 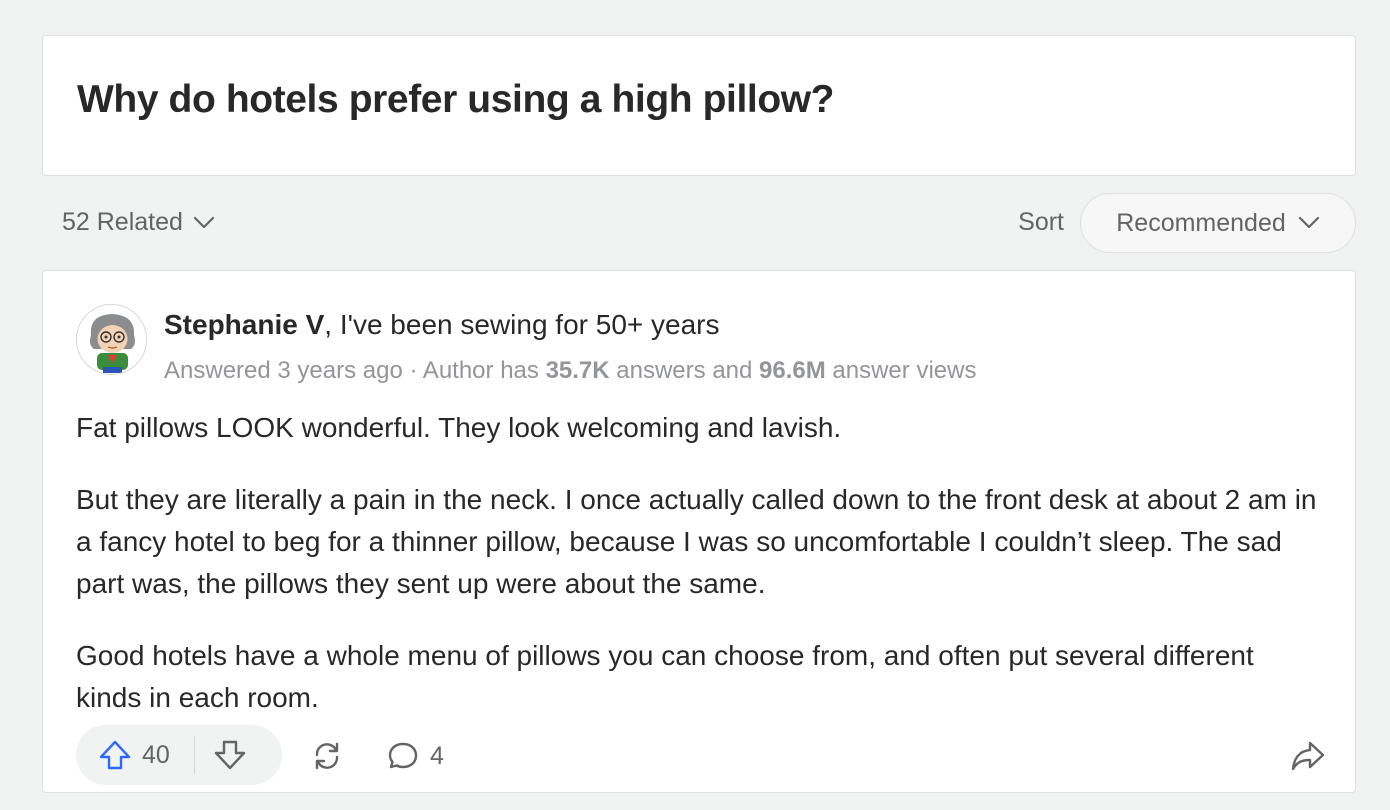 What do you see at coordinates (115, 755) in the screenshot?
I see `upvote-arrow-icon` at bounding box center [115, 755].